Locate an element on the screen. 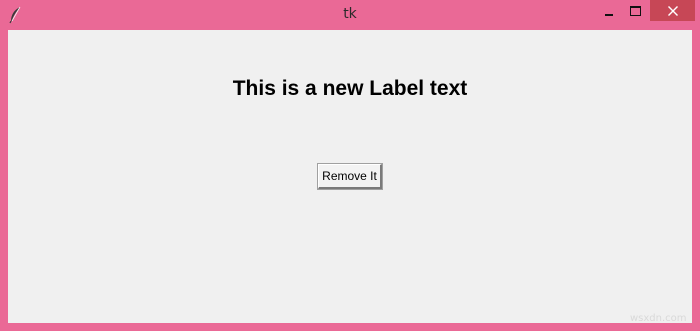  watermark: wsxdn.com is located at coordinates (658, 318).